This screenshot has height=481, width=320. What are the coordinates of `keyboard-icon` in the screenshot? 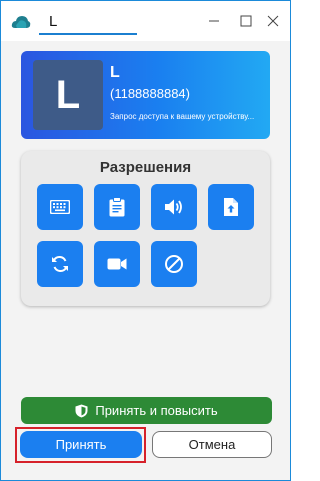 It's located at (60, 207).